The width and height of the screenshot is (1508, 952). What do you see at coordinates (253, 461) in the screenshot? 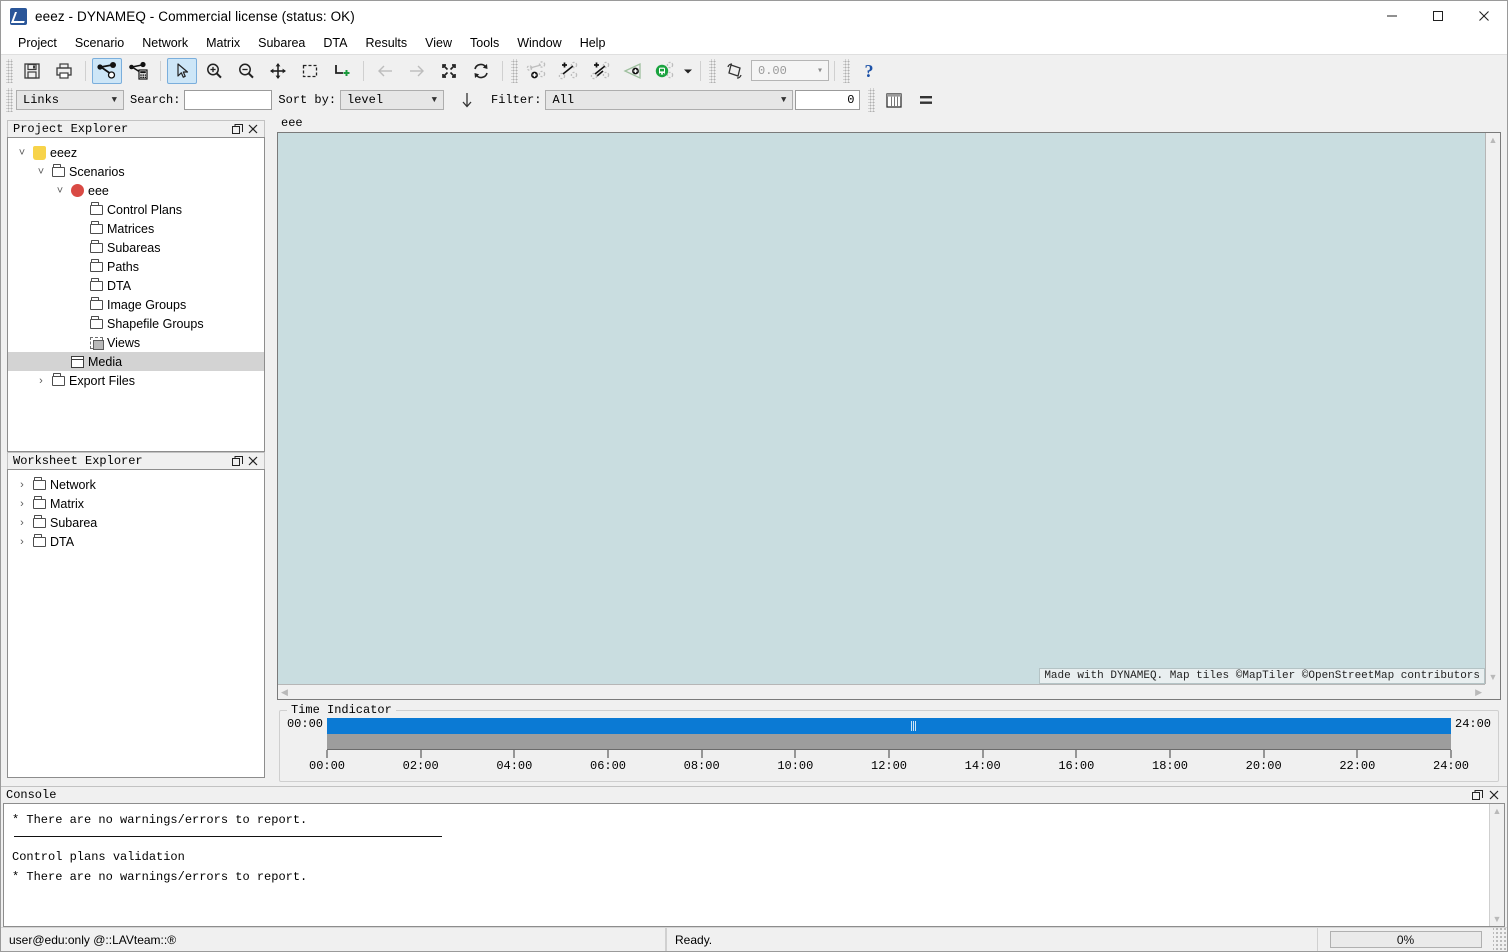
I see `worksheet-explorer-close-button` at bounding box center [253, 461].